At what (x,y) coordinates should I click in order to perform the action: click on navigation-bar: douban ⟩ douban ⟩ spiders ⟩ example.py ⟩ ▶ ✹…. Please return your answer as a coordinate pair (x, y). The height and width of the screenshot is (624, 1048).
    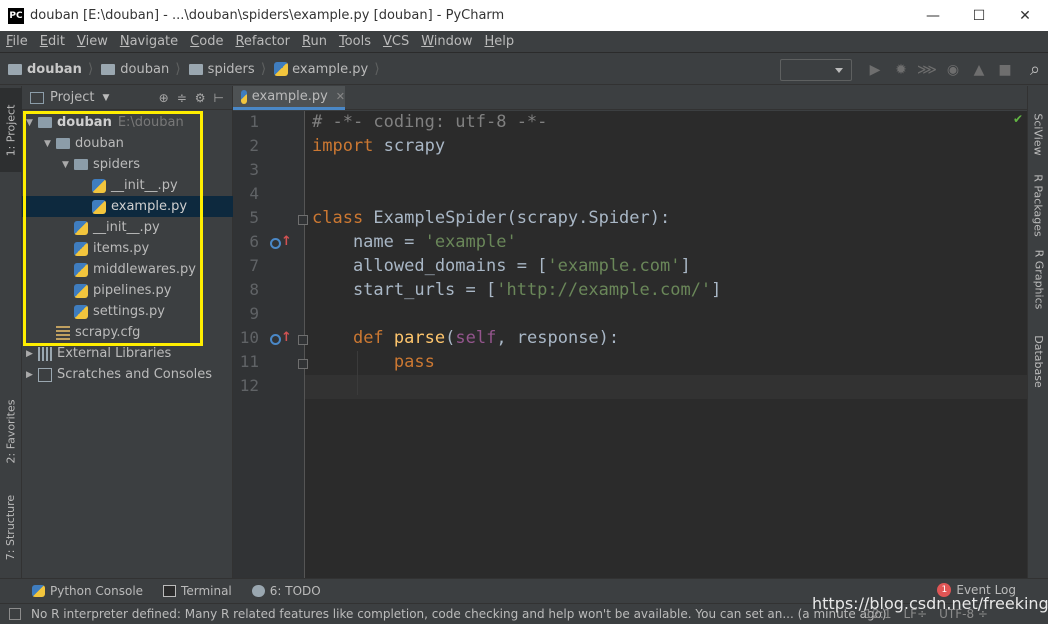
    Looking at the image, I should click on (524, 69).